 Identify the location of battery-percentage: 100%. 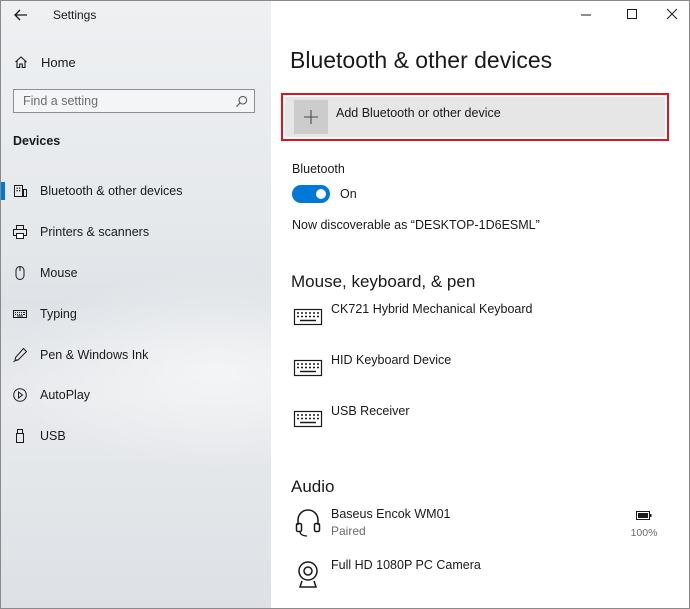
(644, 533).